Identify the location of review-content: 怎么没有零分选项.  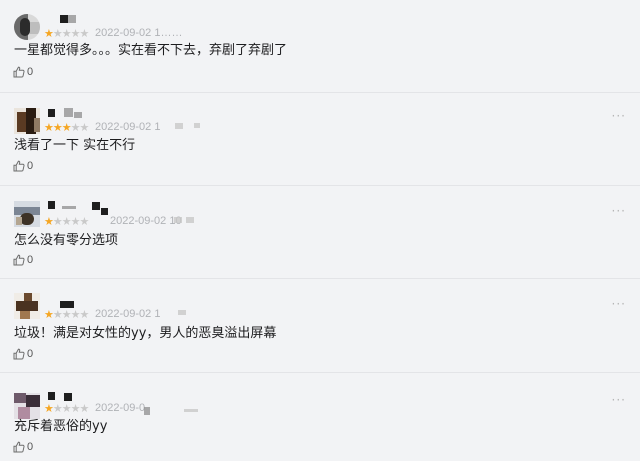
(66, 240).